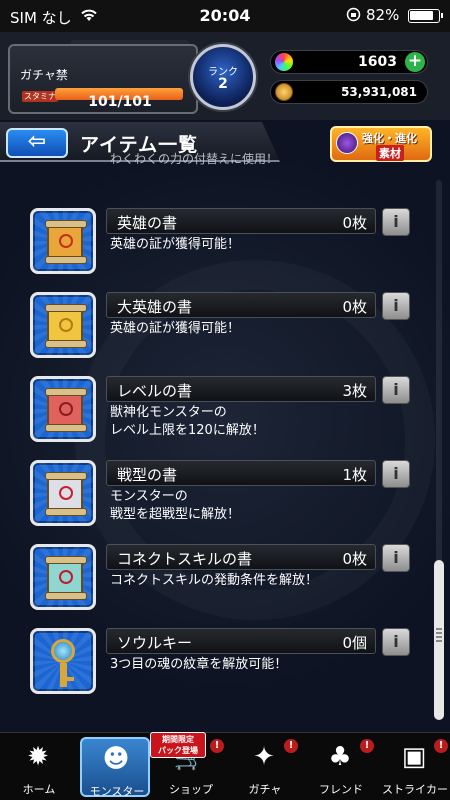 The width and height of the screenshot is (450, 800). I want to click on stamina-value: 101/101, so click(120, 102).